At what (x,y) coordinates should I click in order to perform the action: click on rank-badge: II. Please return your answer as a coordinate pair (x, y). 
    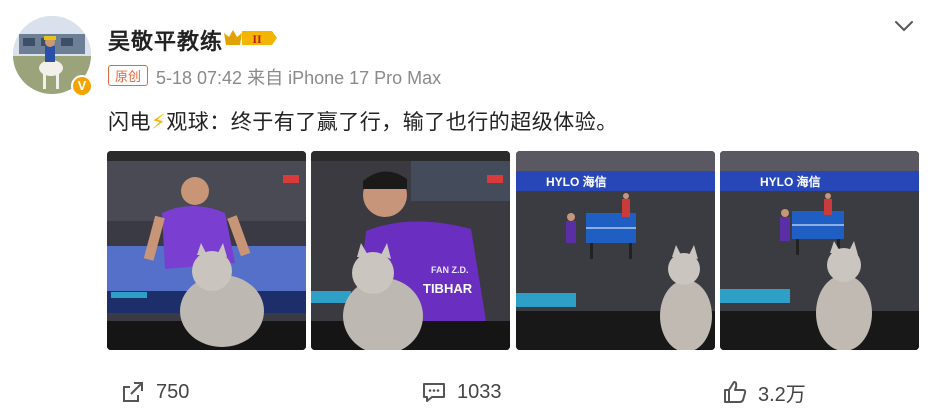
    Looking at the image, I should click on (250, 38).